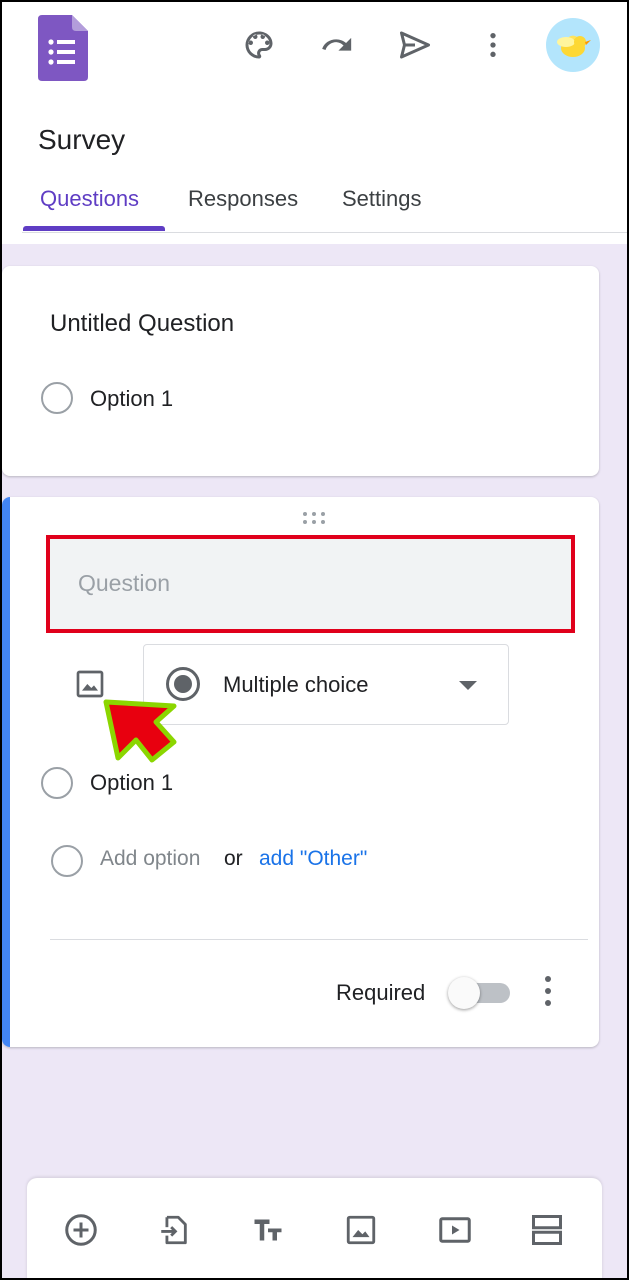 This screenshot has width=629, height=1280. Describe the element at coordinates (81, 140) in the screenshot. I see `form-title: Survey` at that location.